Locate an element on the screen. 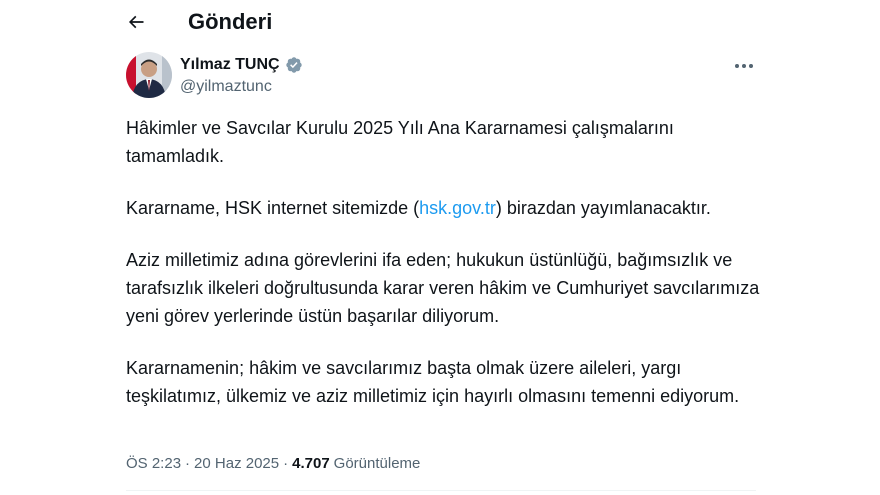 This screenshot has width=880, height=495. tweet-author: Yılmaz TUNÇ @yilmaztunc is located at coordinates (214, 75).